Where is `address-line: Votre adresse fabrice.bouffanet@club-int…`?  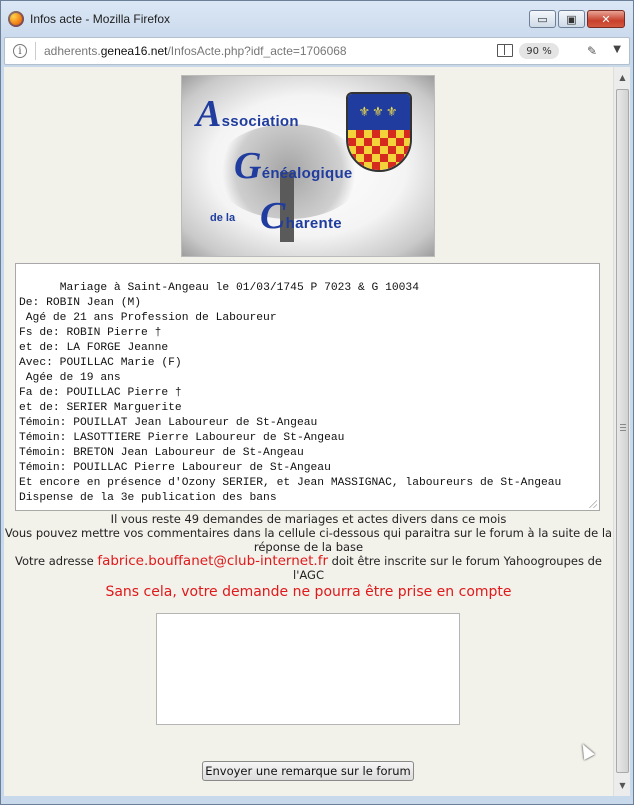
address-line: Votre adresse fabrice.bouffanet@club-int… is located at coordinates (308, 568).